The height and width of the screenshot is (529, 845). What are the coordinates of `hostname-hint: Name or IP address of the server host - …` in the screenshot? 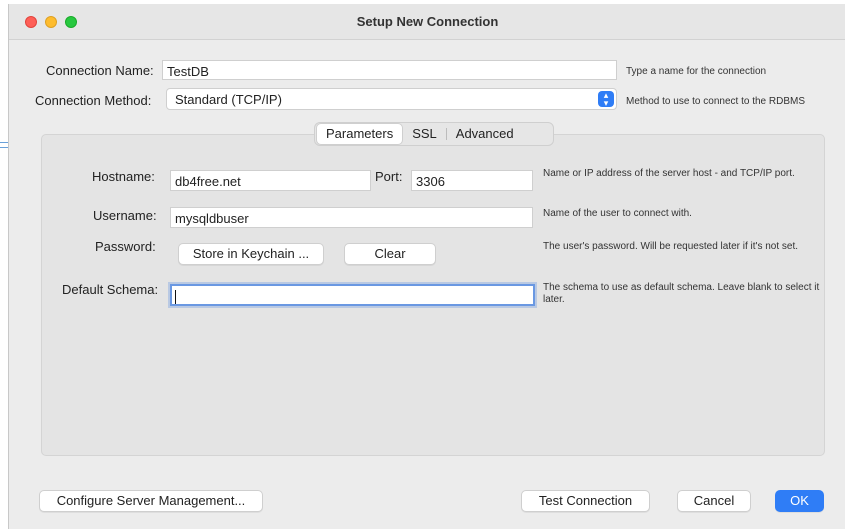 It's located at (669, 173).